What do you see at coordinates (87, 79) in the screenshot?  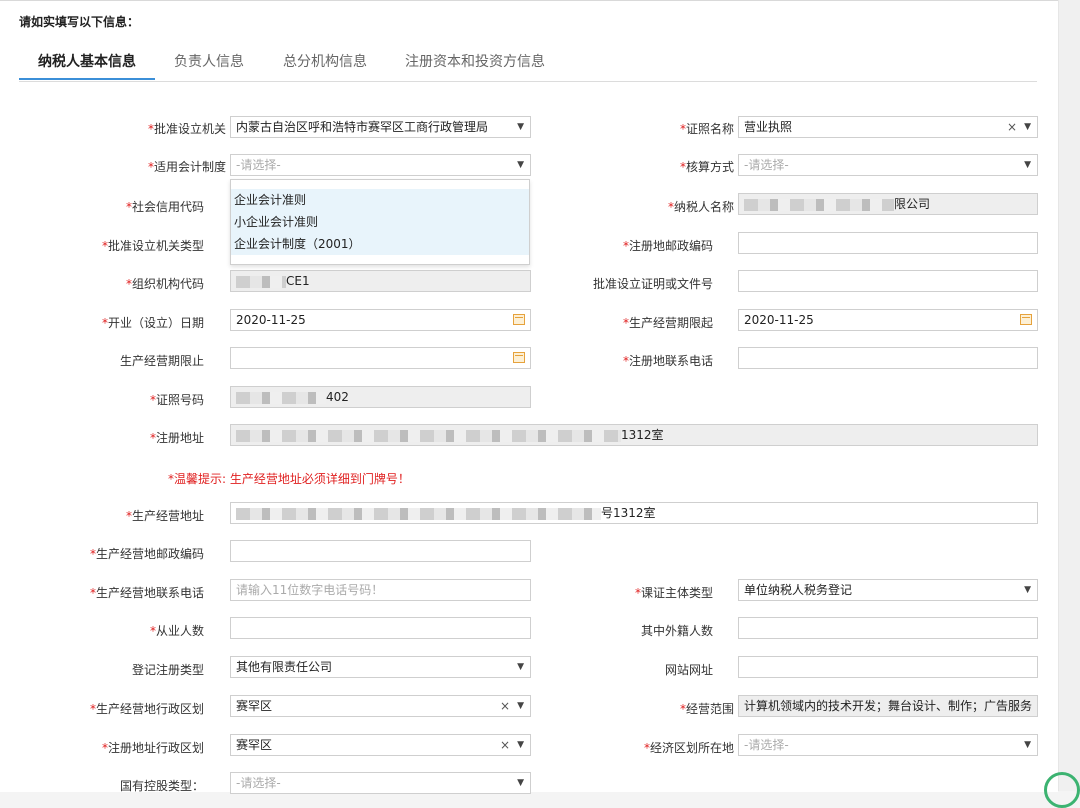 I see `active-tab-underline` at bounding box center [87, 79].